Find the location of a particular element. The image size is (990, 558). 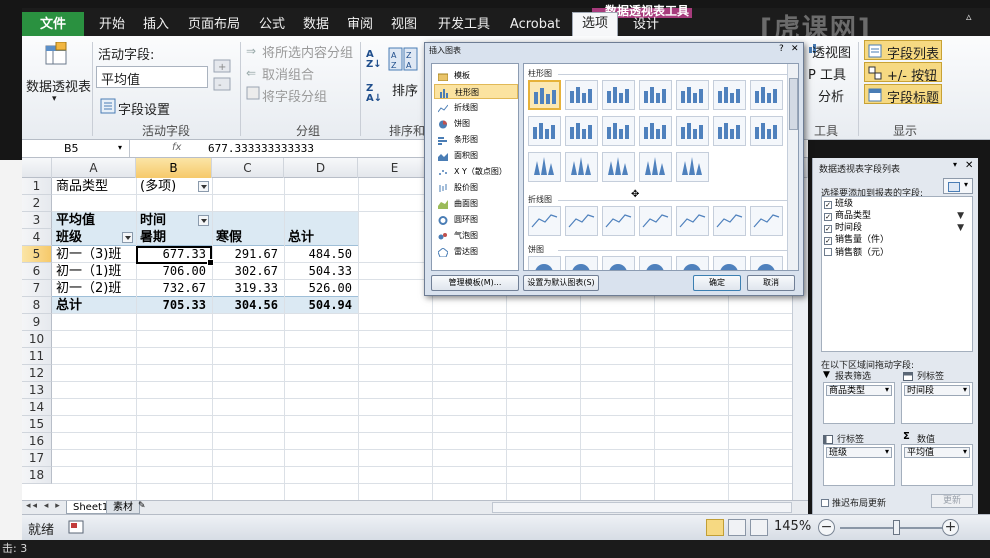

select-all-corner is located at coordinates (37, 168).